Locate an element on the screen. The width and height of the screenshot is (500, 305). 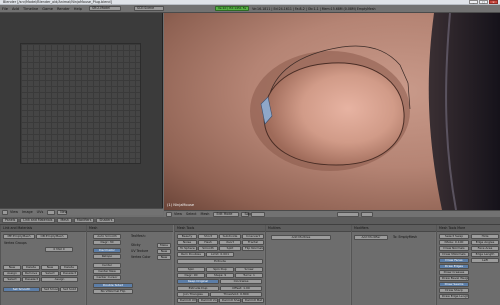
draw-bevel-weights-toggle: Draw Bevel Weights is located at coordinates (454, 278).